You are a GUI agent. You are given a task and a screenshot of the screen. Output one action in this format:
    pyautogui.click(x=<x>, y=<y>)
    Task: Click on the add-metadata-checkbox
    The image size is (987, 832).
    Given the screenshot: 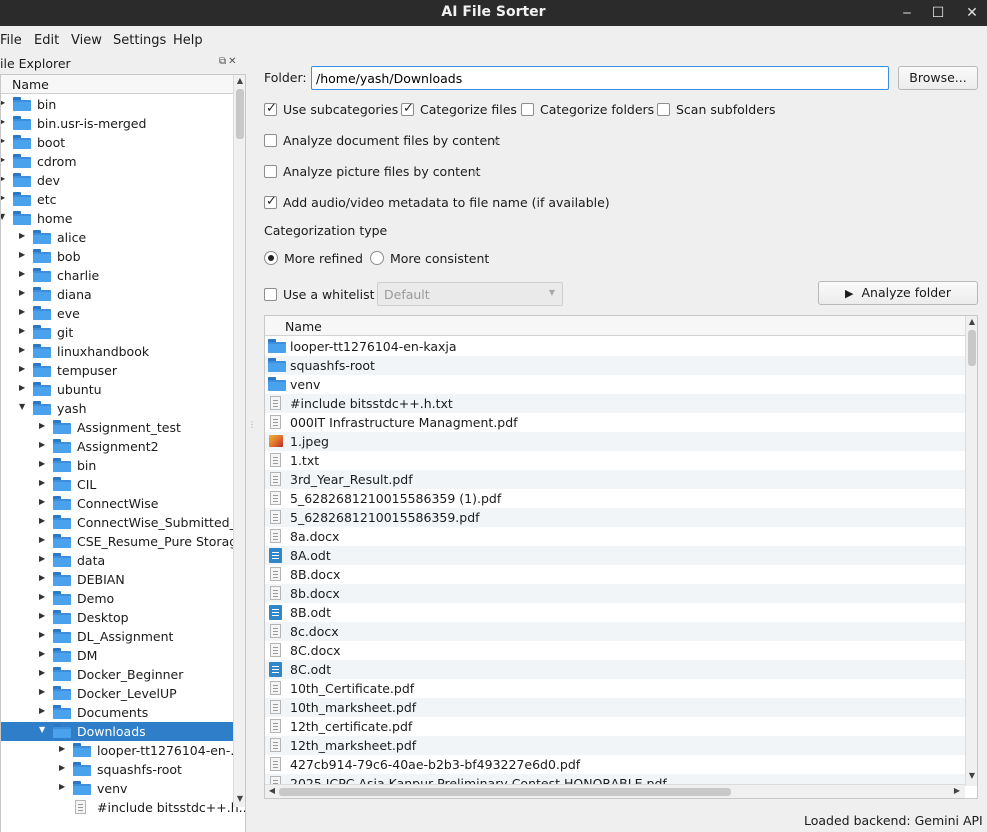 What is the action you would take?
    pyautogui.click(x=270, y=201)
    